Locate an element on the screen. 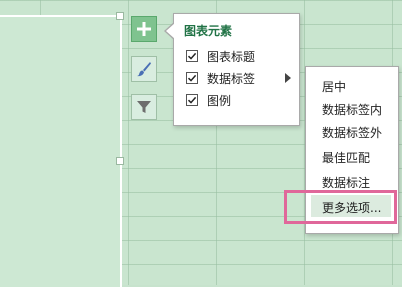 The width and height of the screenshot is (402, 287). chart-resize-handle-right is located at coordinates (120, 161).